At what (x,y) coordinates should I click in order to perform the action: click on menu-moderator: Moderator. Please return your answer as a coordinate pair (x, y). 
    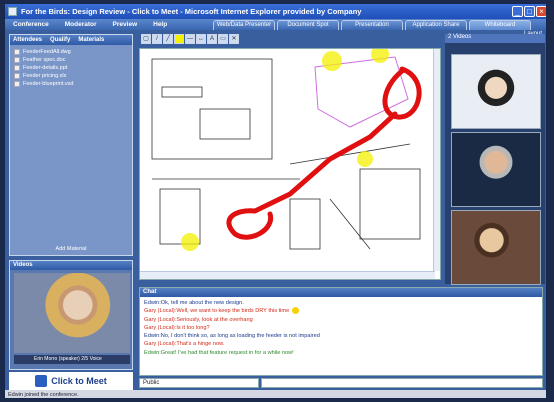
    Looking at the image, I should click on (81, 24).